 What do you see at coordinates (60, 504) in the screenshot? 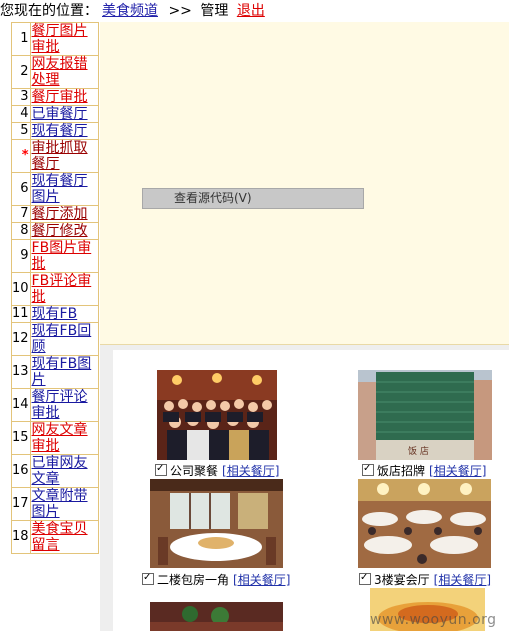
I see `menu-item-link: 文章附带图片` at bounding box center [60, 504].